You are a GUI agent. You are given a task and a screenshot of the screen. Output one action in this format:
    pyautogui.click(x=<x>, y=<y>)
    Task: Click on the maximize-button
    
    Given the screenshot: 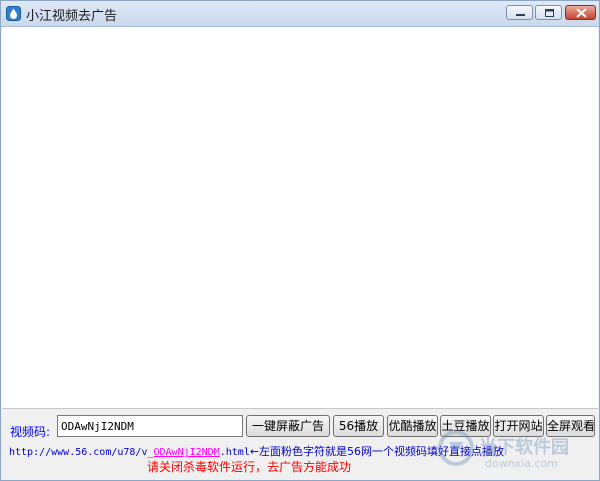 What is the action you would take?
    pyautogui.click(x=548, y=12)
    